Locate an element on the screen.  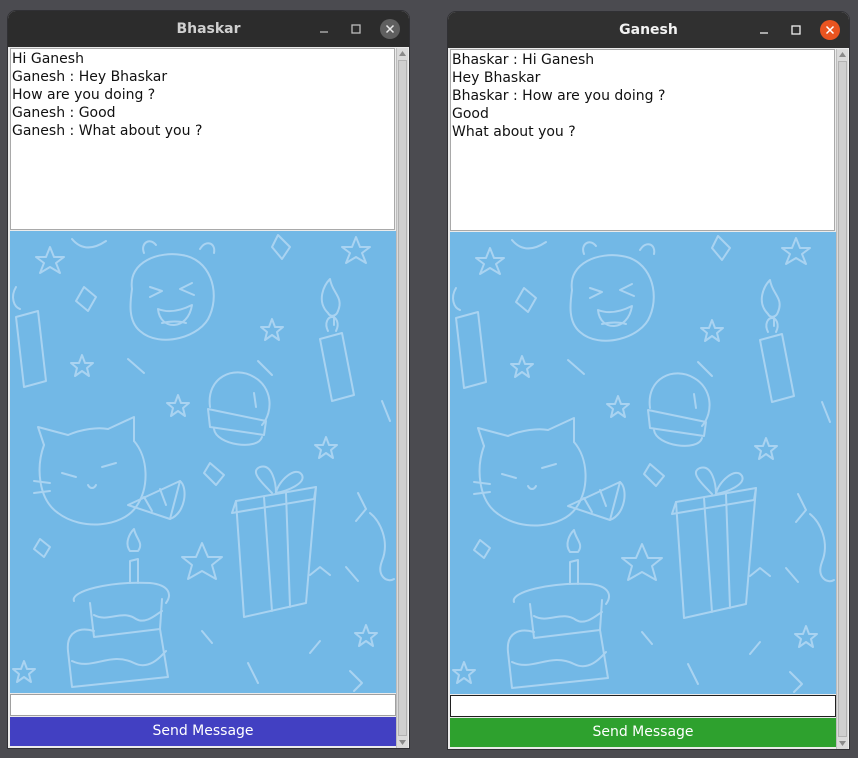
title-bar: Ganesh is located at coordinates (648, 30).